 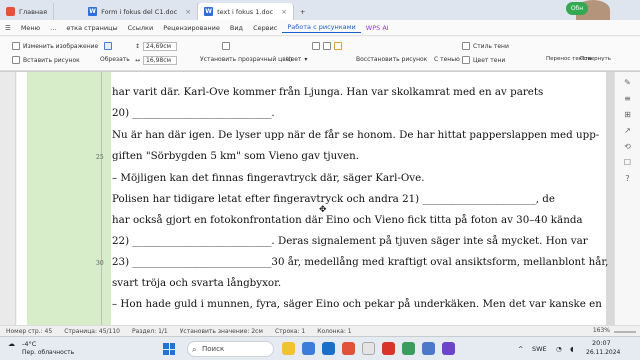 What do you see at coordinates (577, 8) in the screenshot?
I see `update-button: Обн` at bounding box center [577, 8].